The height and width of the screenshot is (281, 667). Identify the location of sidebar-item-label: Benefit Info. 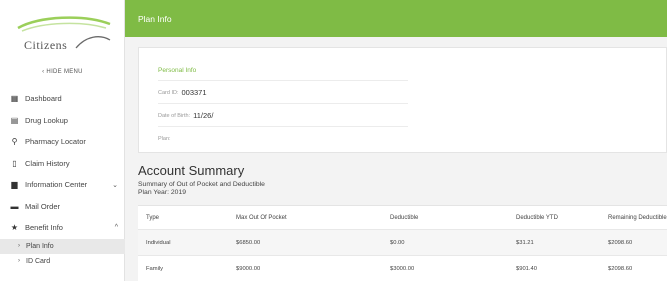
(44, 228).